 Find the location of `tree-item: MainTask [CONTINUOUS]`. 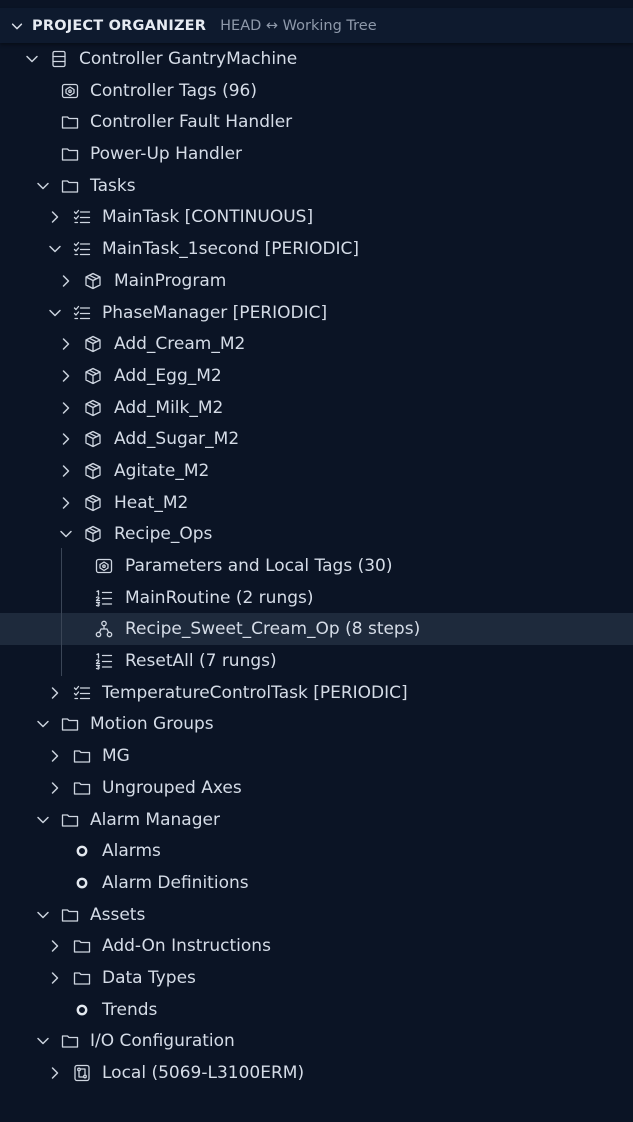

tree-item: MainTask [CONTINUOUS] is located at coordinates (316, 217).